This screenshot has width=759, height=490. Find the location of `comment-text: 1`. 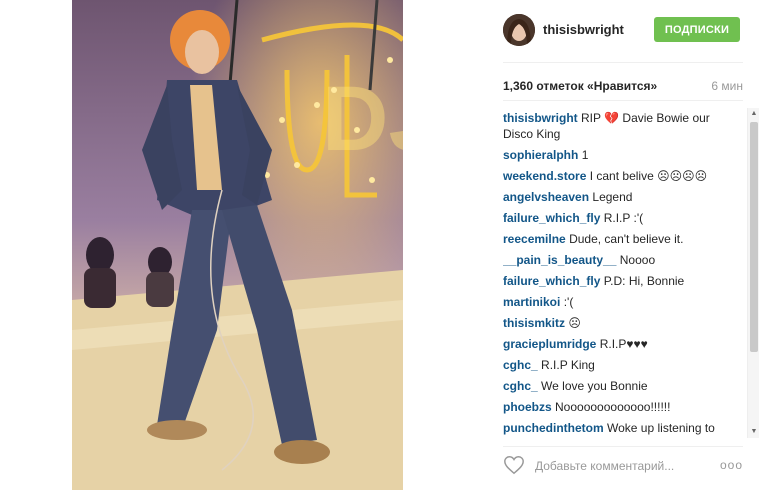

comment-text: 1 is located at coordinates (585, 155).